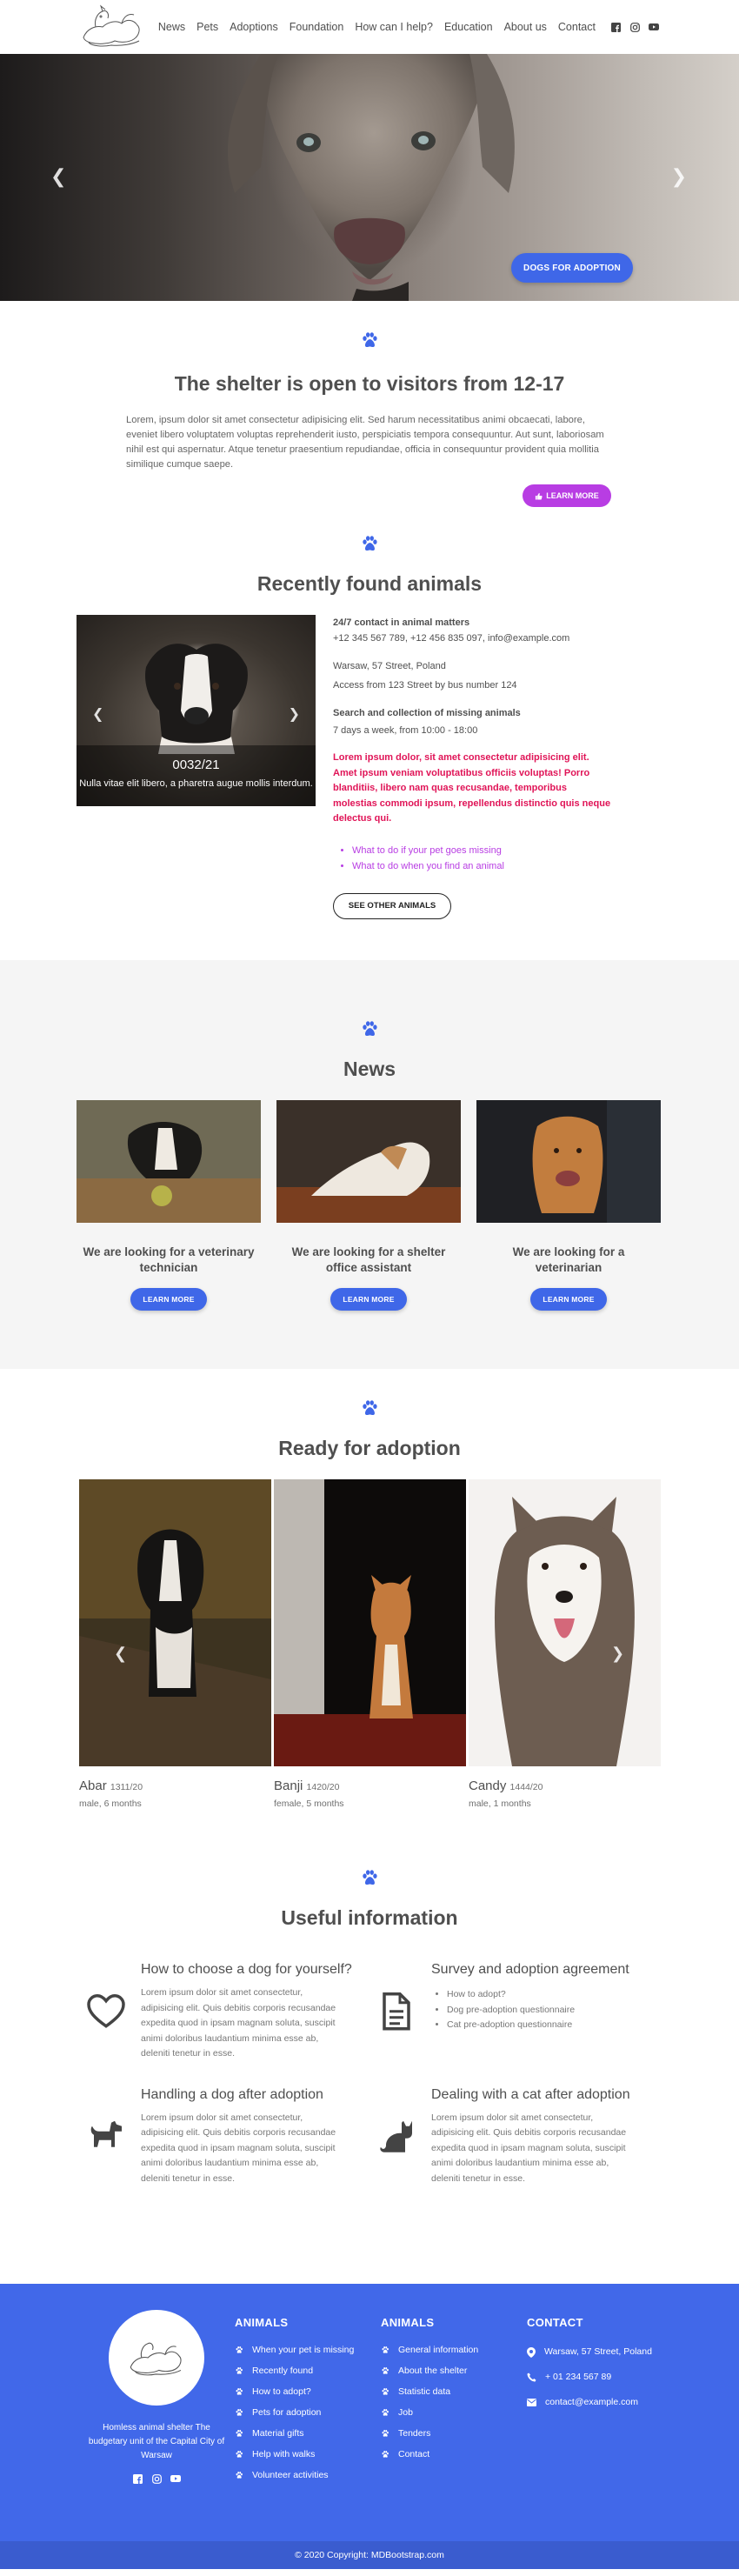  I want to click on nav-link-contact: Contact, so click(577, 27).